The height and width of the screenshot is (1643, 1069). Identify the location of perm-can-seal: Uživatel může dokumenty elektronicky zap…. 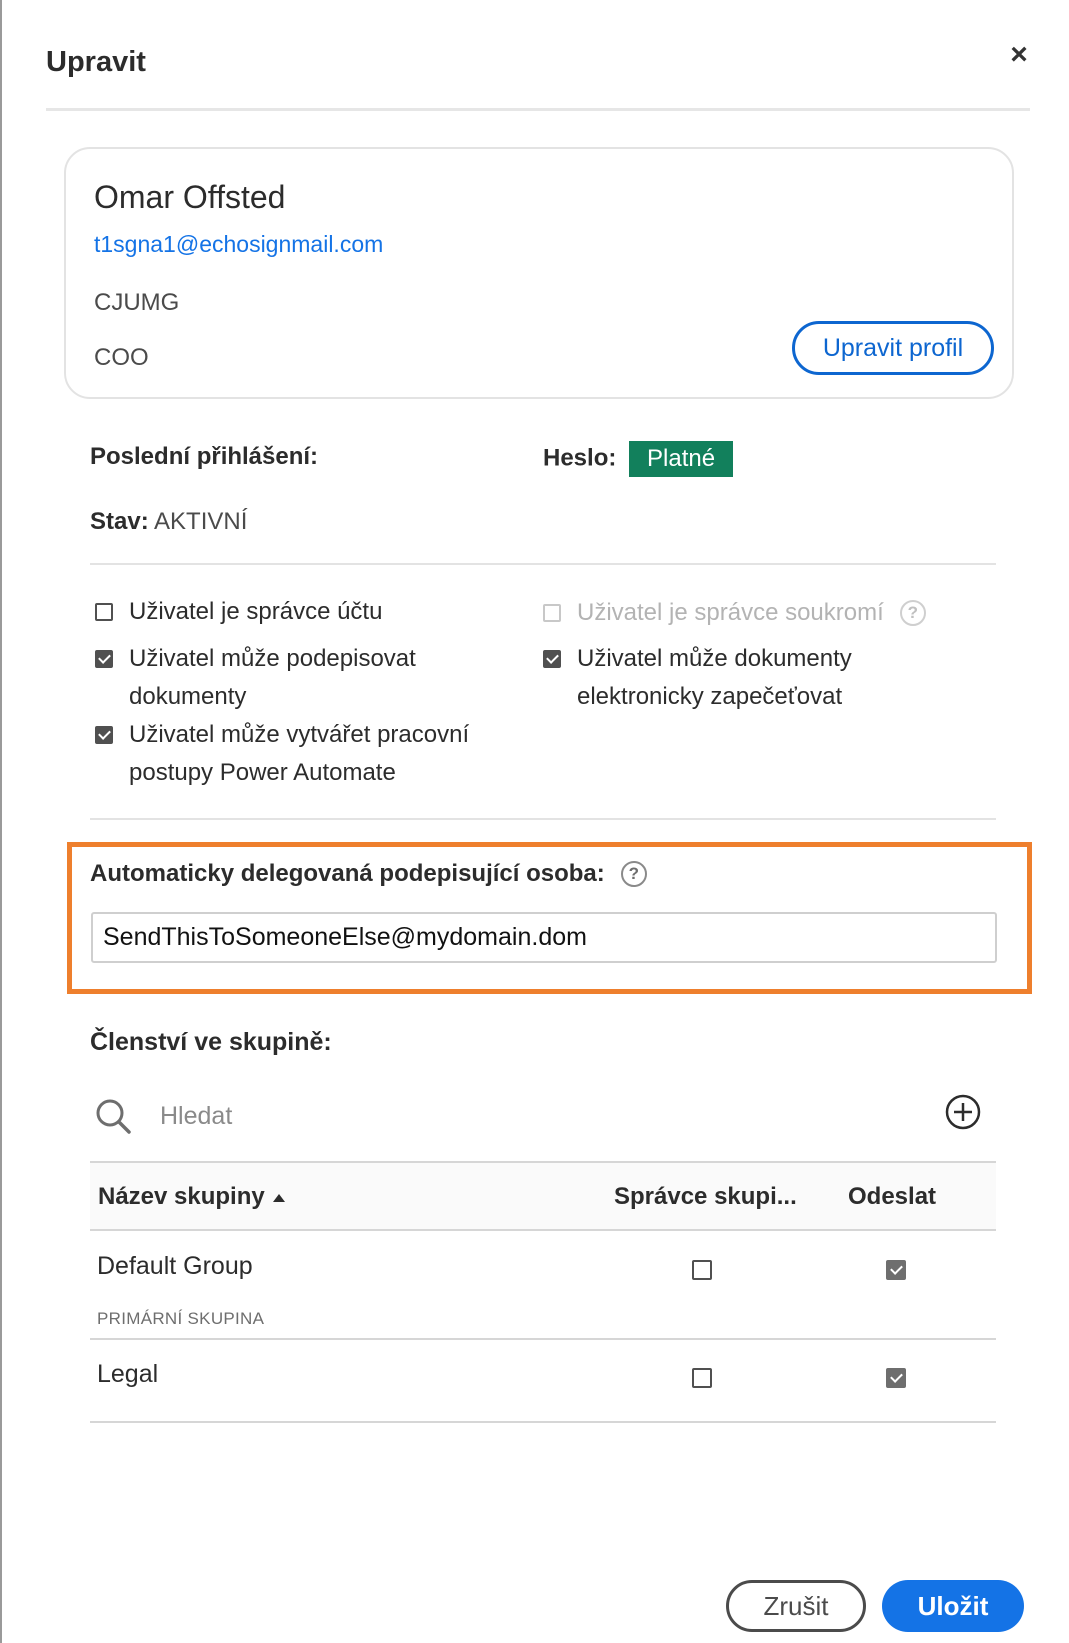
(710, 678).